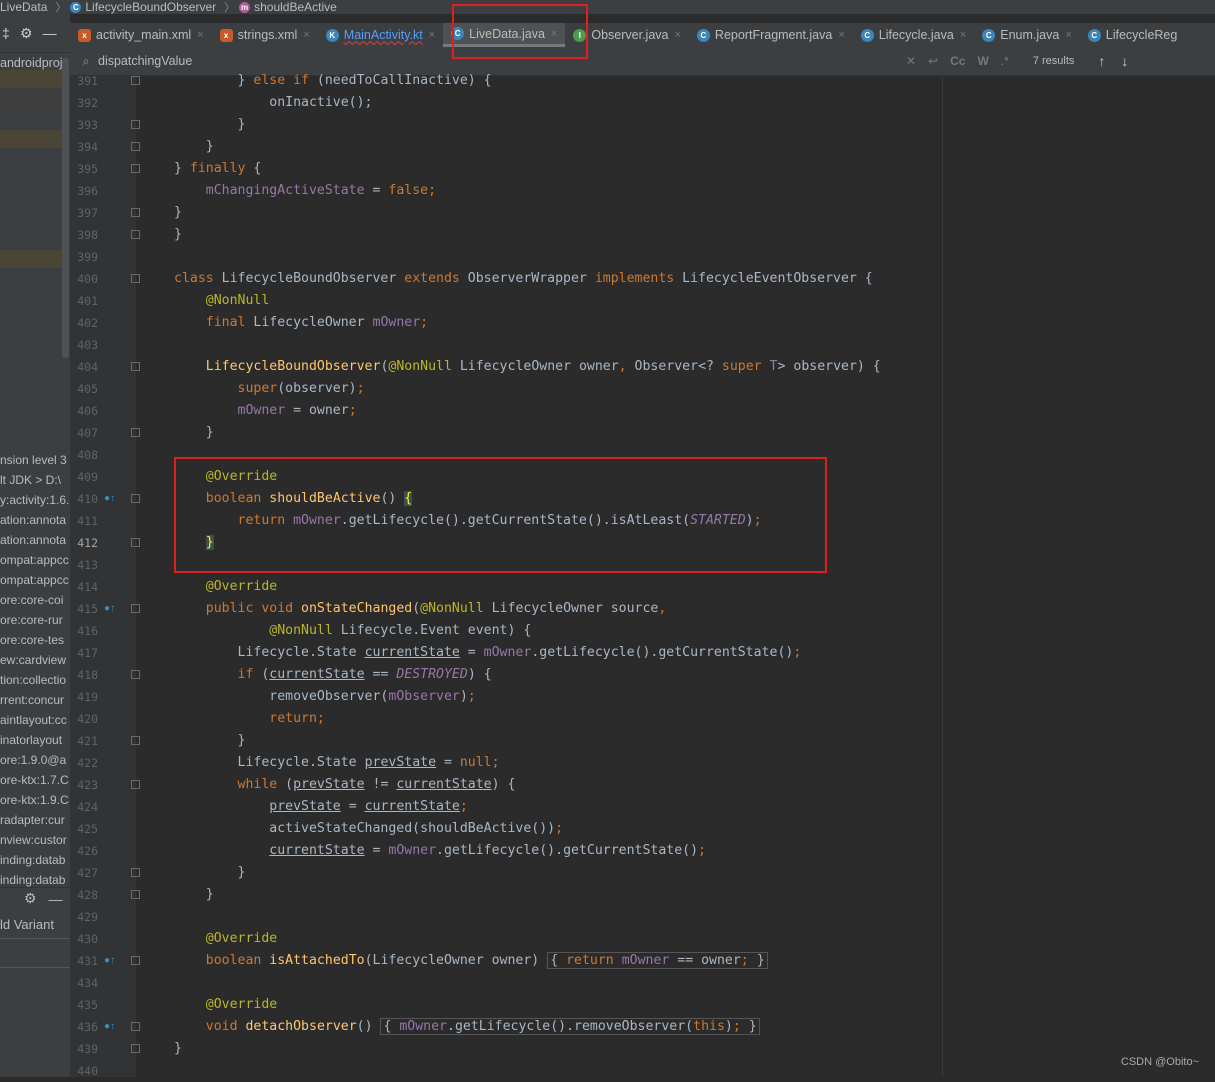 This screenshot has height=1082, width=1215. I want to click on tab-strings-xml: x strings.xml ×, so click(265, 35).